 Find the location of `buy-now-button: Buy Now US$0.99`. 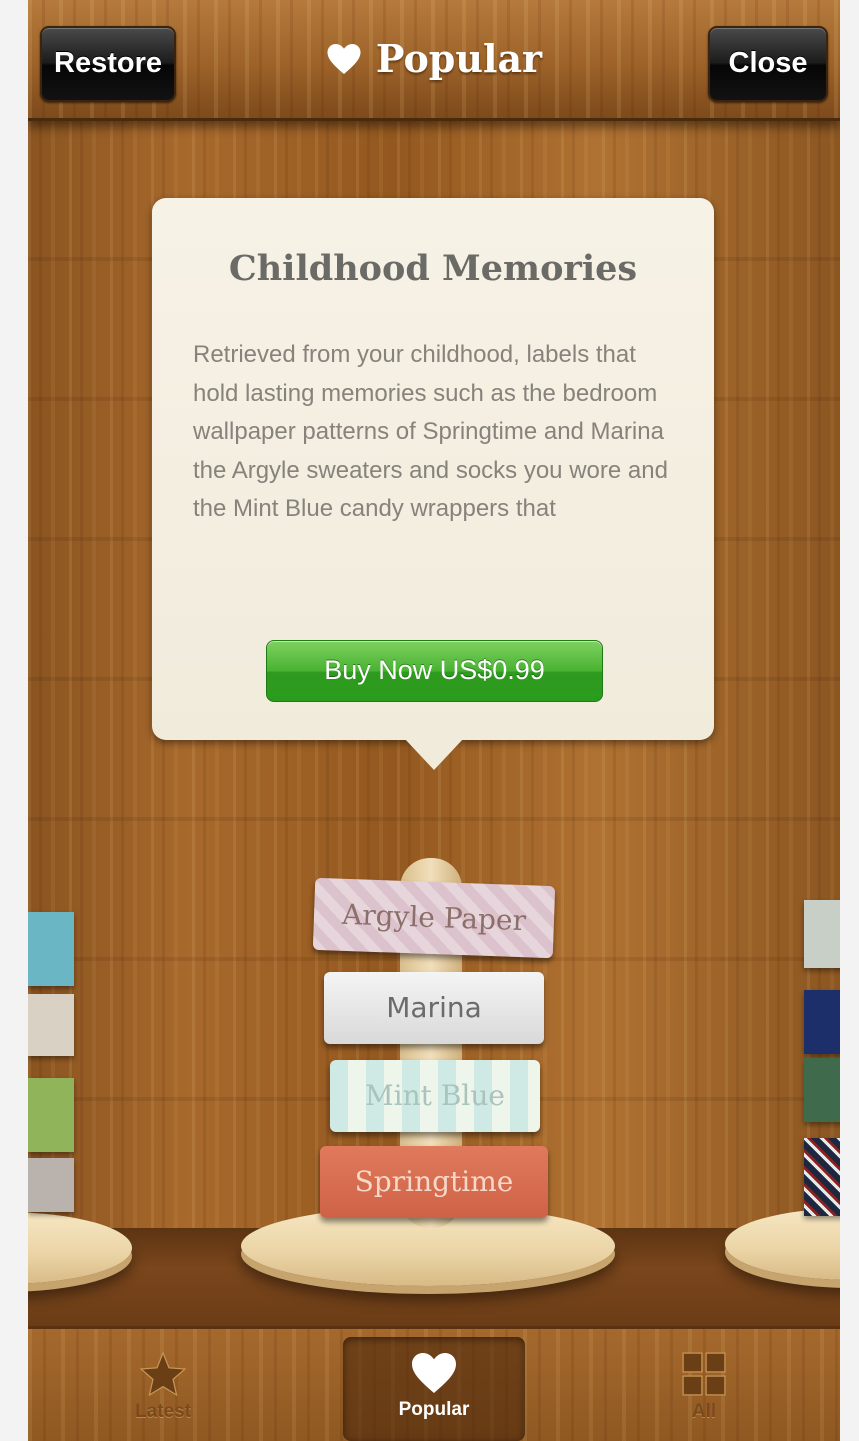

buy-now-button: Buy Now US$0.99 is located at coordinates (434, 671).